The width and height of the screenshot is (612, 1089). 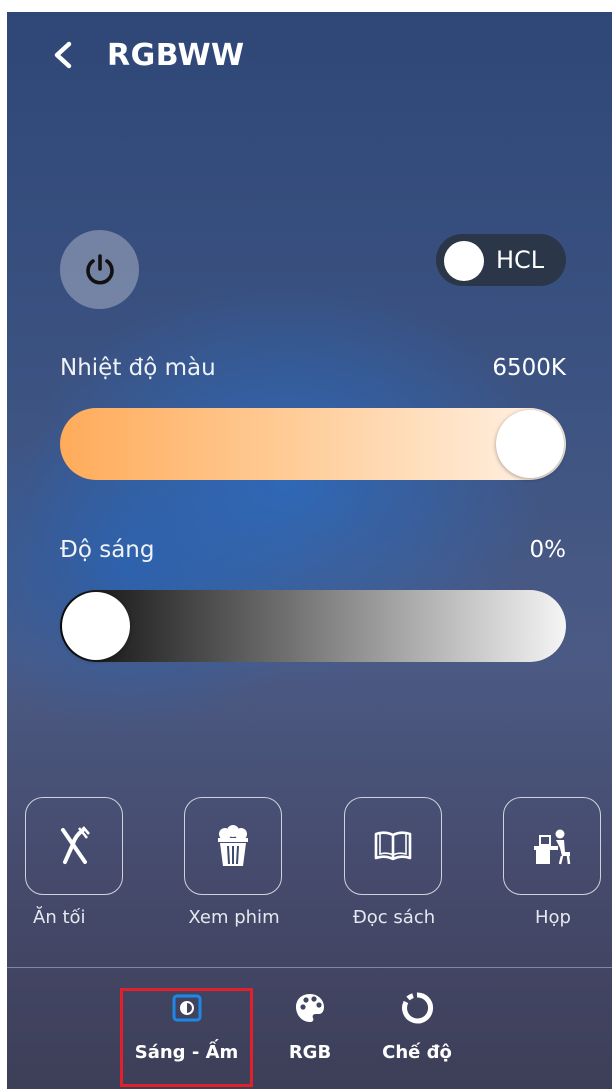 I want to click on scene-label: Xem phim, so click(x=234, y=917).